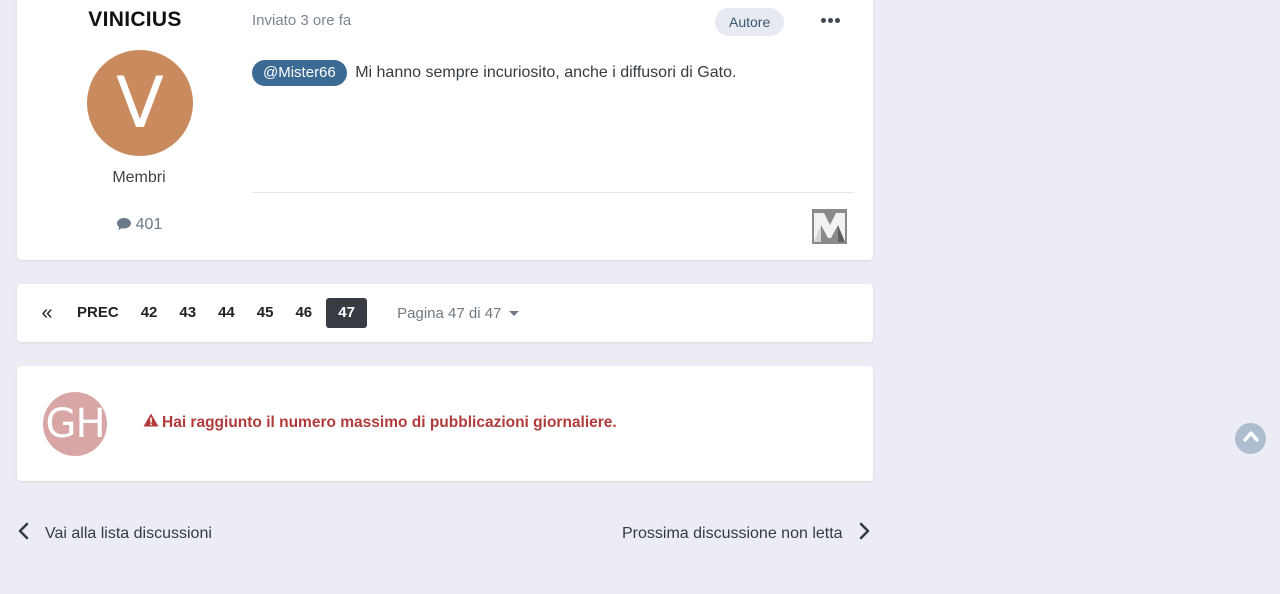 The height and width of the screenshot is (594, 1280). What do you see at coordinates (23, 533) in the screenshot?
I see `chevron-left-icon` at bounding box center [23, 533].